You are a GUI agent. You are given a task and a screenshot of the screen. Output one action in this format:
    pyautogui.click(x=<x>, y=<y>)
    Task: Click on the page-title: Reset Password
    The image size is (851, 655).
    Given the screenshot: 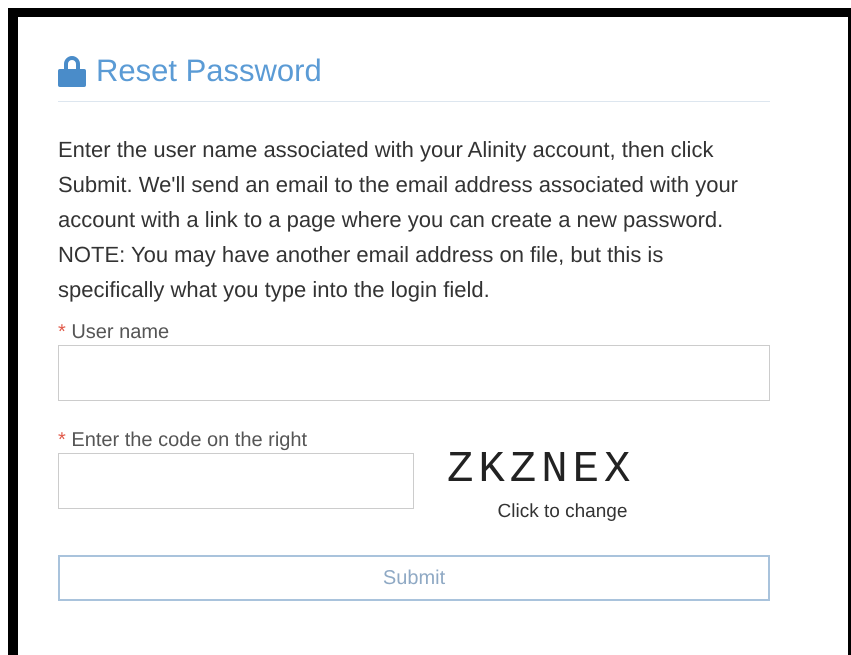 What is the action you would take?
    pyautogui.click(x=209, y=71)
    